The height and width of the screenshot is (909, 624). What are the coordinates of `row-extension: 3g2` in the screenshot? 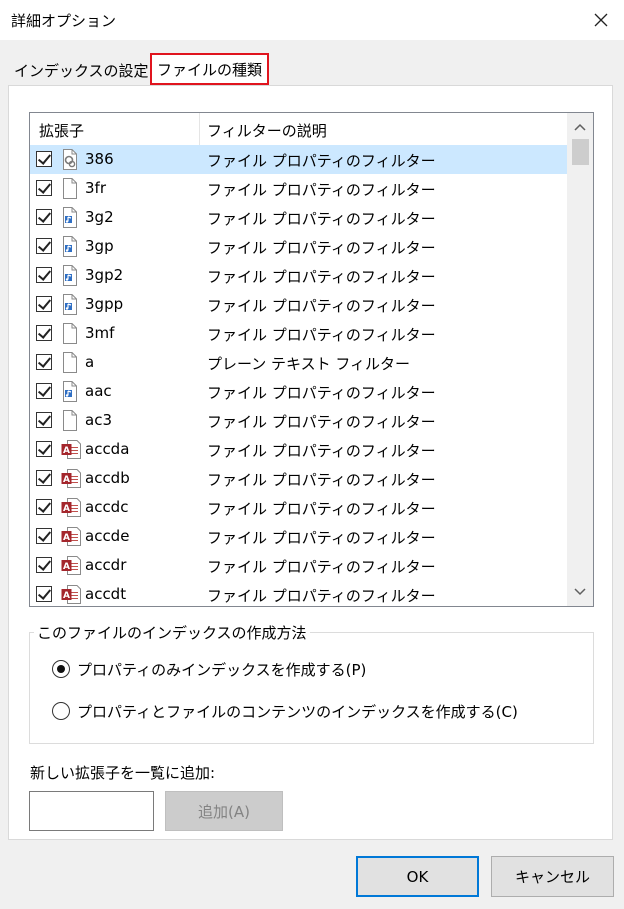 It's located at (99, 217).